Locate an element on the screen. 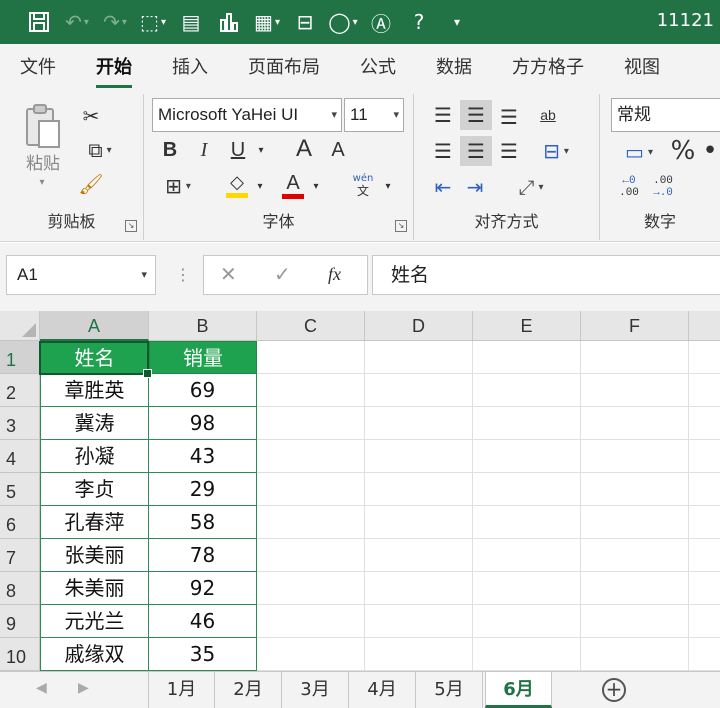  percent-style-button: % is located at coordinates (683, 151).